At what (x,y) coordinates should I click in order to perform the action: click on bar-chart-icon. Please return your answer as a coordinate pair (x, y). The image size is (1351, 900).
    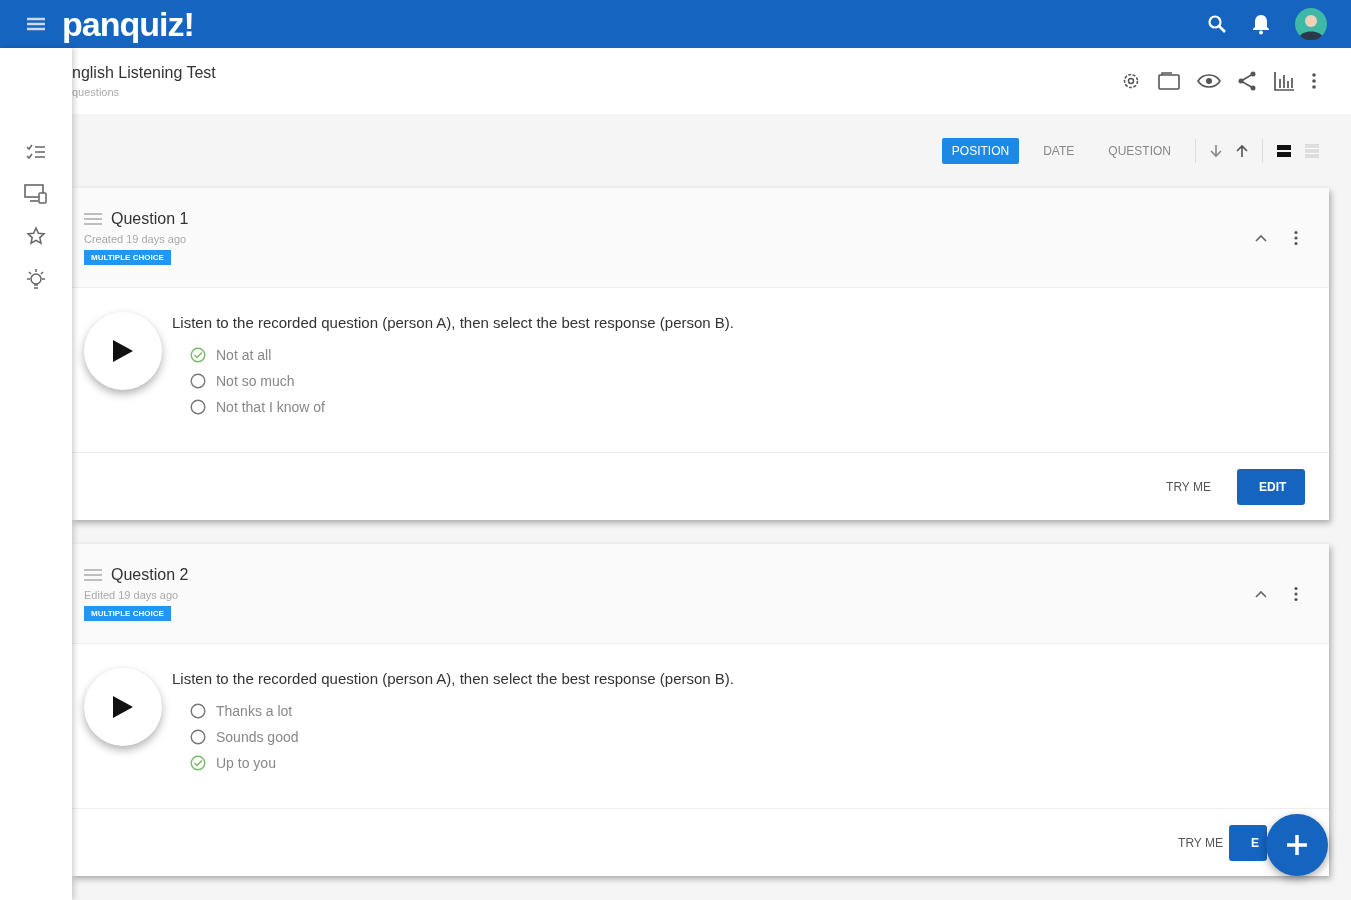
    Looking at the image, I should click on (1284, 81).